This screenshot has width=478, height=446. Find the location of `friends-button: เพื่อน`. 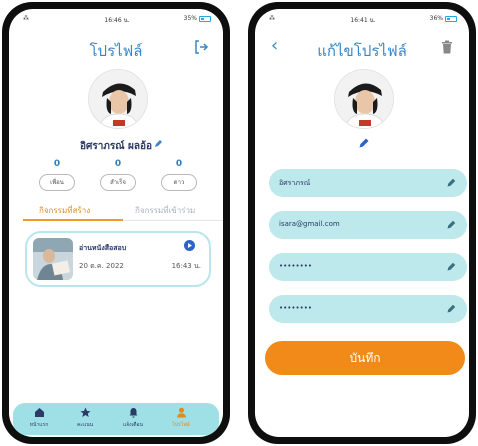

friends-button: เพื่อน is located at coordinates (57, 182).